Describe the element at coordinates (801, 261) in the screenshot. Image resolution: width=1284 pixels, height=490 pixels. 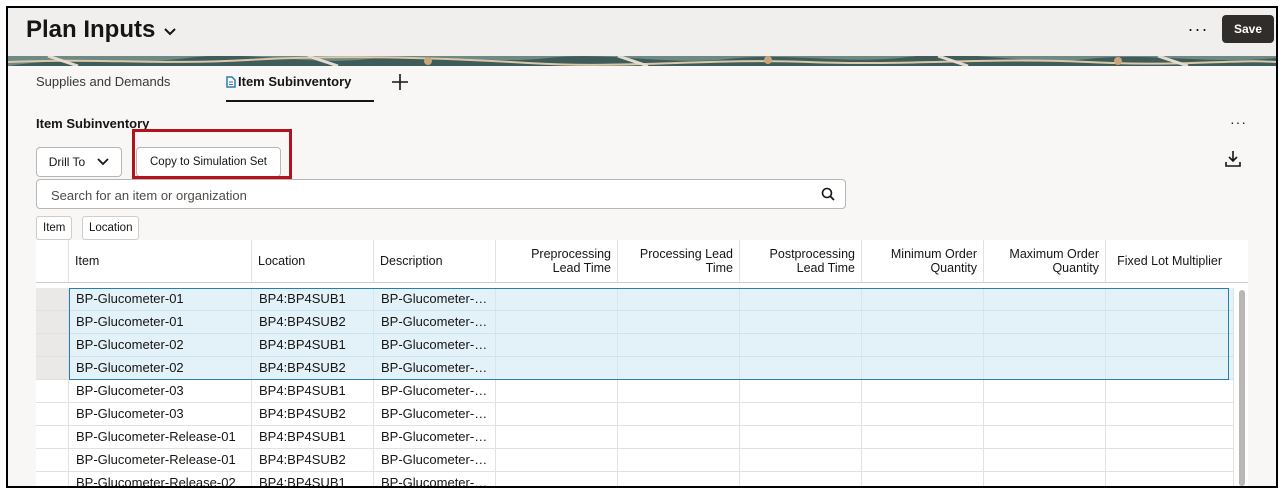
I see `column-header-postprocessing-lead-time: Postprocessing Lead Time` at that location.